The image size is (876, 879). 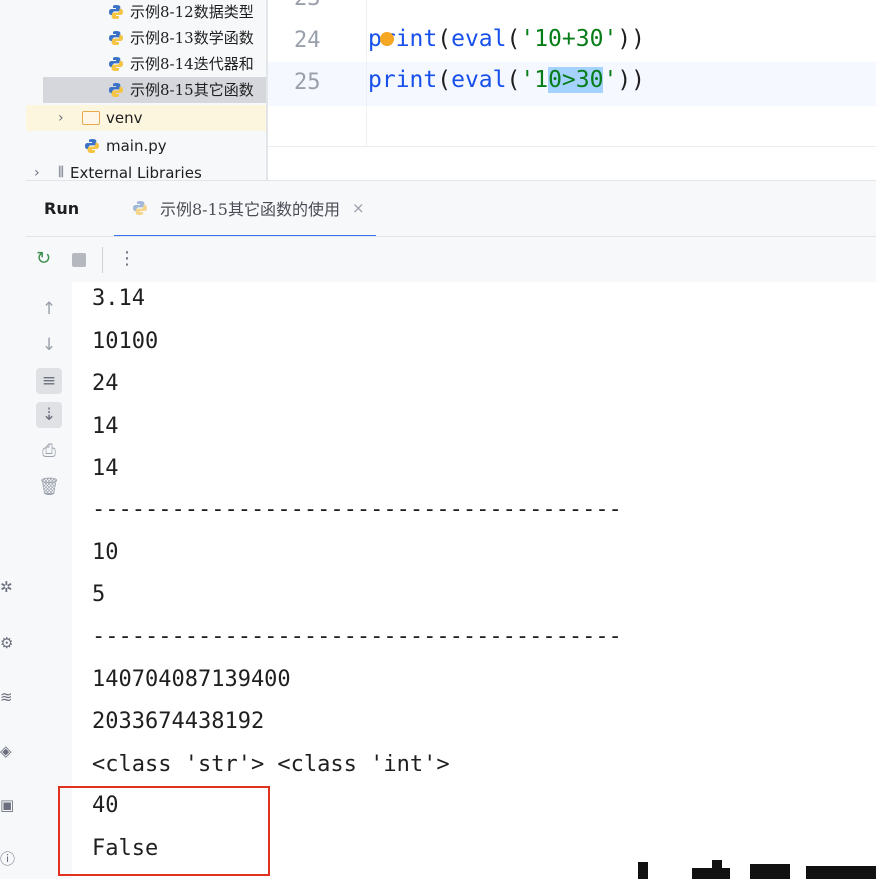 What do you see at coordinates (49, 345) in the screenshot?
I see `arrow-down-icon: ↓` at bounding box center [49, 345].